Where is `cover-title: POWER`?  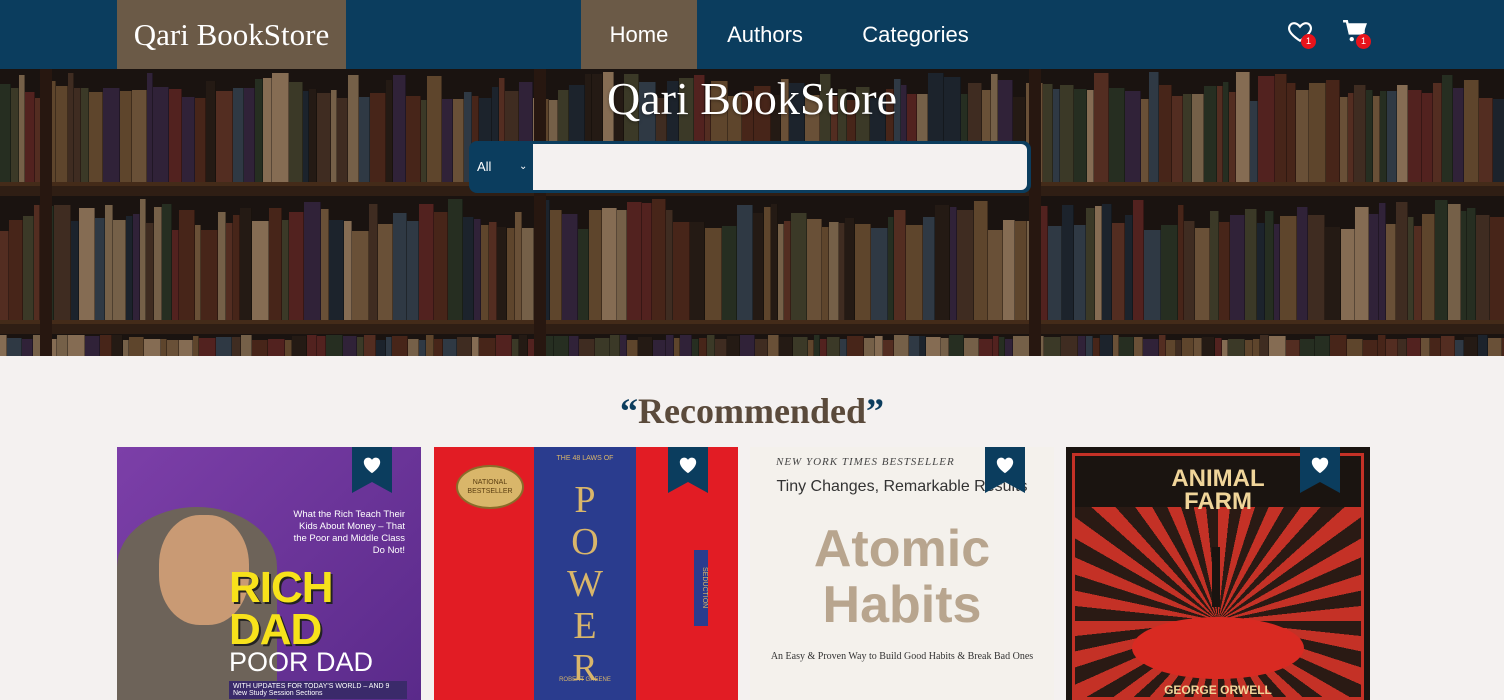
cover-title: POWER is located at coordinates (585, 584).